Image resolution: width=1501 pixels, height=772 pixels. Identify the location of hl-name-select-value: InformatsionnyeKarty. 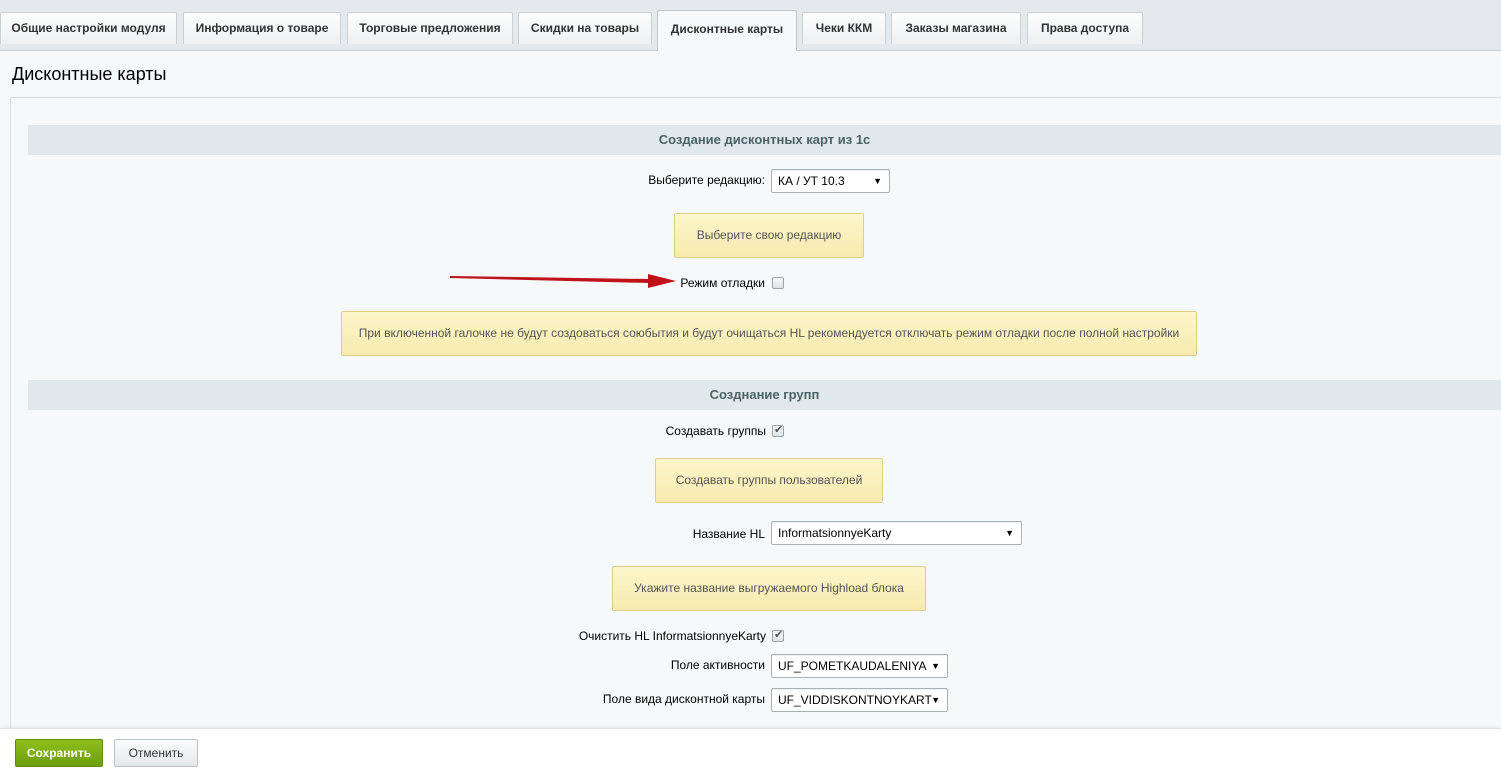
(835, 533).